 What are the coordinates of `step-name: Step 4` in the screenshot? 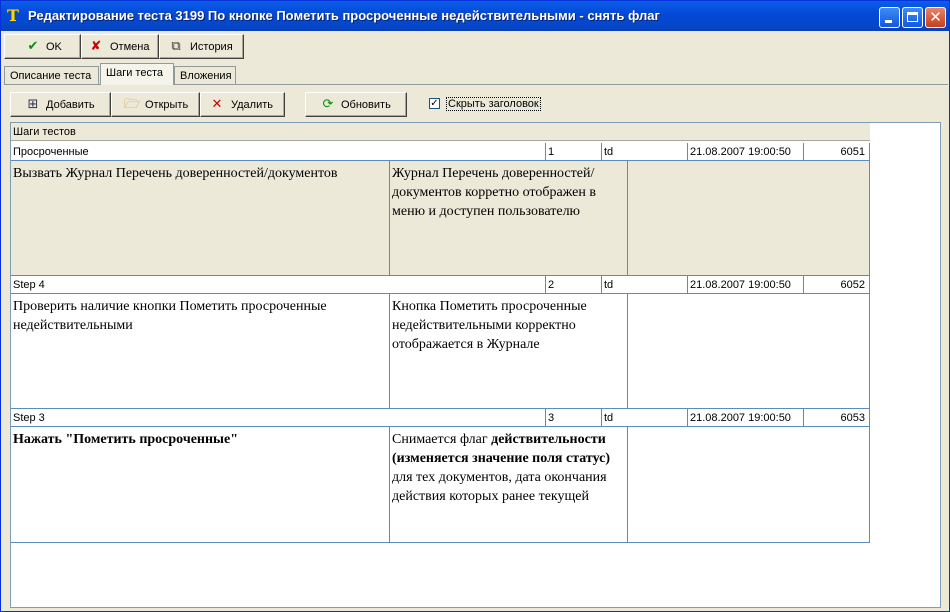 It's located at (278, 285).